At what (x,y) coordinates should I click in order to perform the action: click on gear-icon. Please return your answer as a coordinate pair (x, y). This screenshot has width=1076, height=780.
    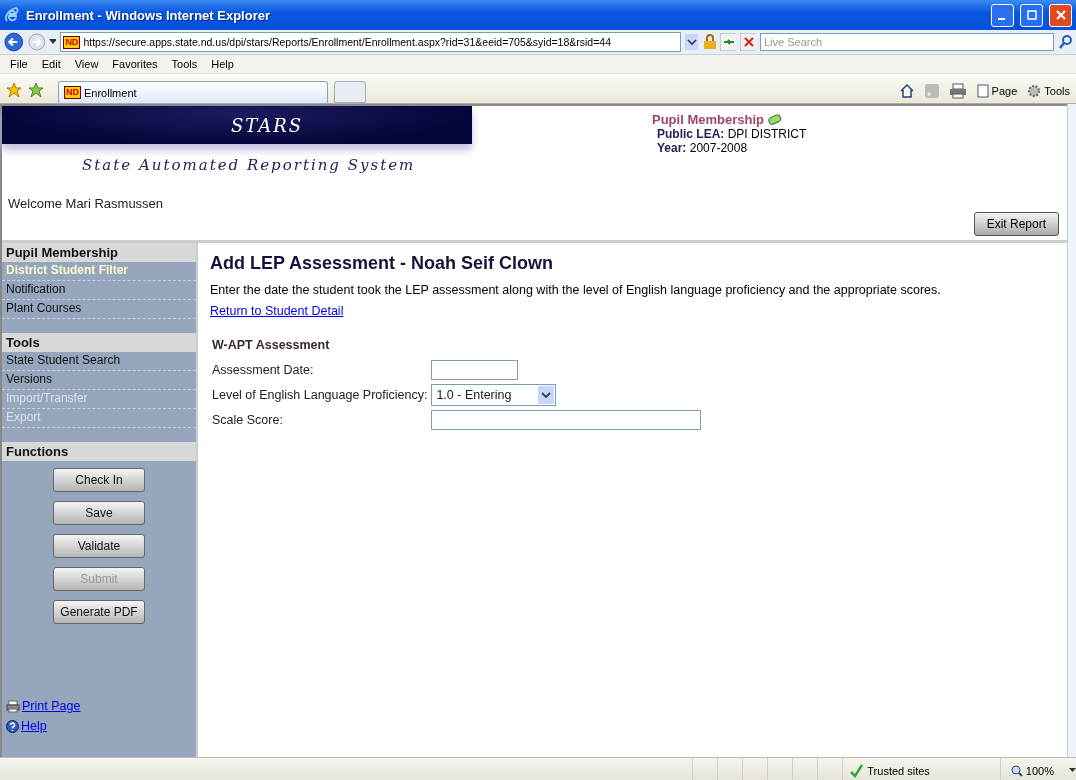
    Looking at the image, I should click on (1034, 91).